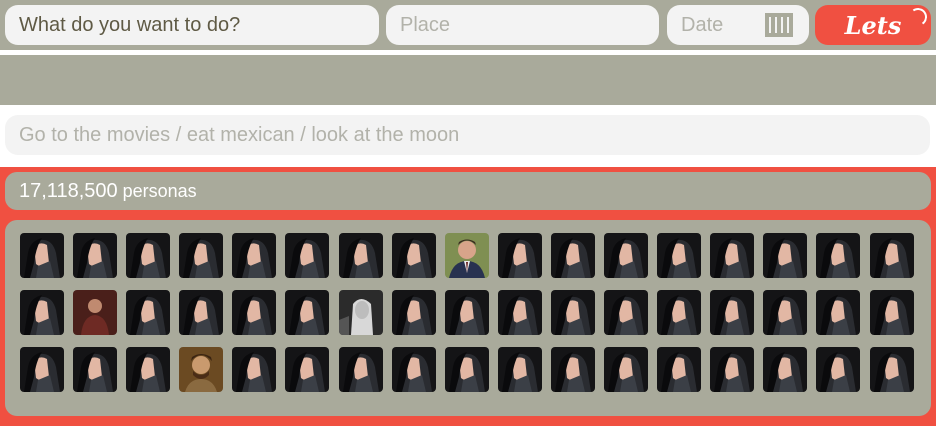  What do you see at coordinates (468, 191) in the screenshot?
I see `people-count-bar: 17,118,500 personas` at bounding box center [468, 191].